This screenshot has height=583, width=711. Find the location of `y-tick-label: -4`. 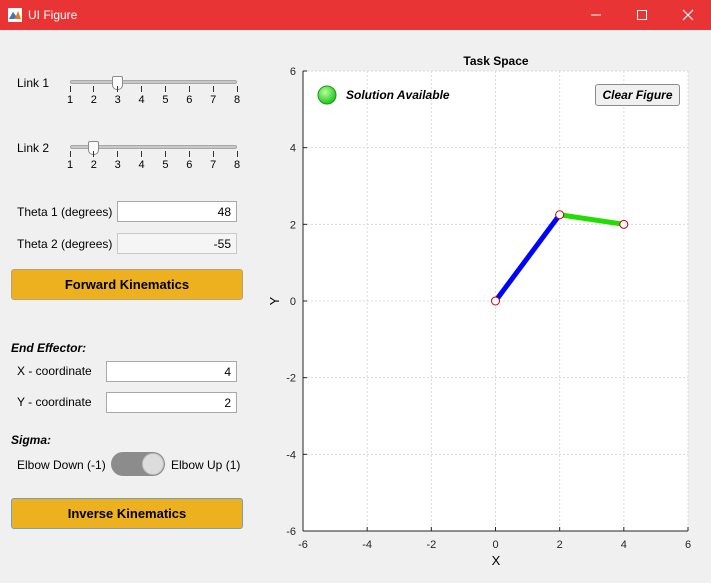

y-tick-label: -4 is located at coordinates (291, 455).